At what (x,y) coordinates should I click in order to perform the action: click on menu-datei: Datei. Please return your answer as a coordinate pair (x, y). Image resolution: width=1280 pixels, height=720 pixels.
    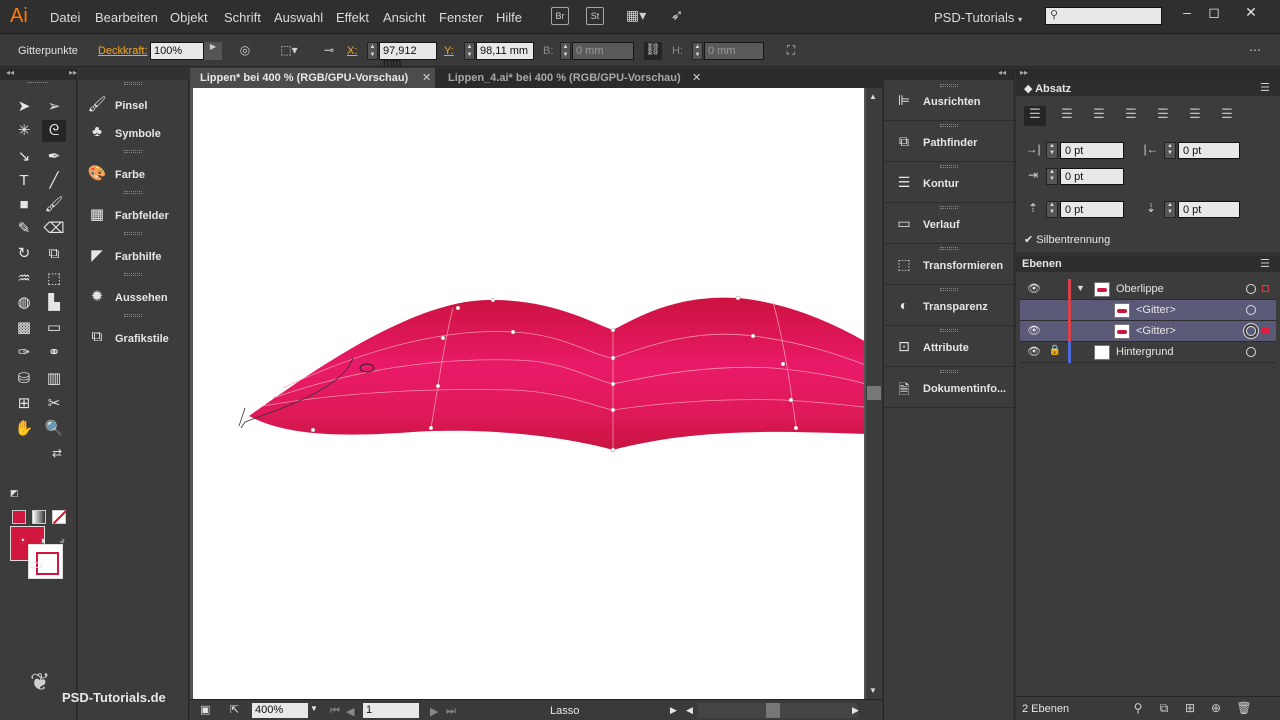
    Looking at the image, I should click on (65, 17).